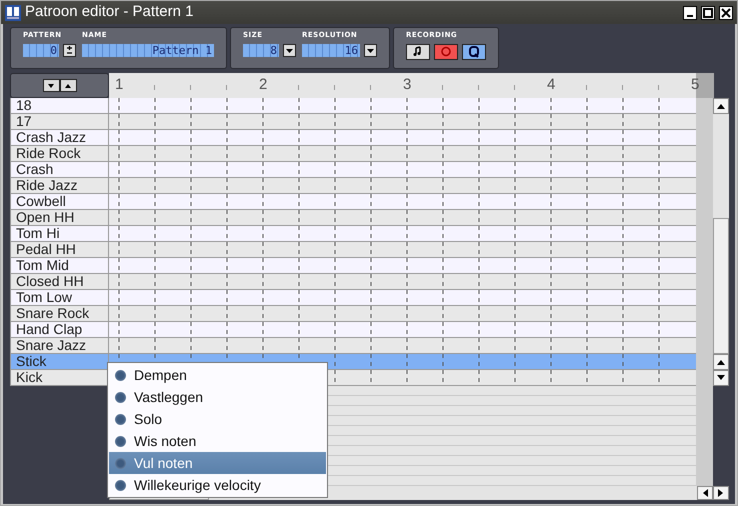 This screenshot has width=738, height=506. What do you see at coordinates (59, 202) in the screenshot?
I see `instrument-name: Cowbell` at bounding box center [59, 202].